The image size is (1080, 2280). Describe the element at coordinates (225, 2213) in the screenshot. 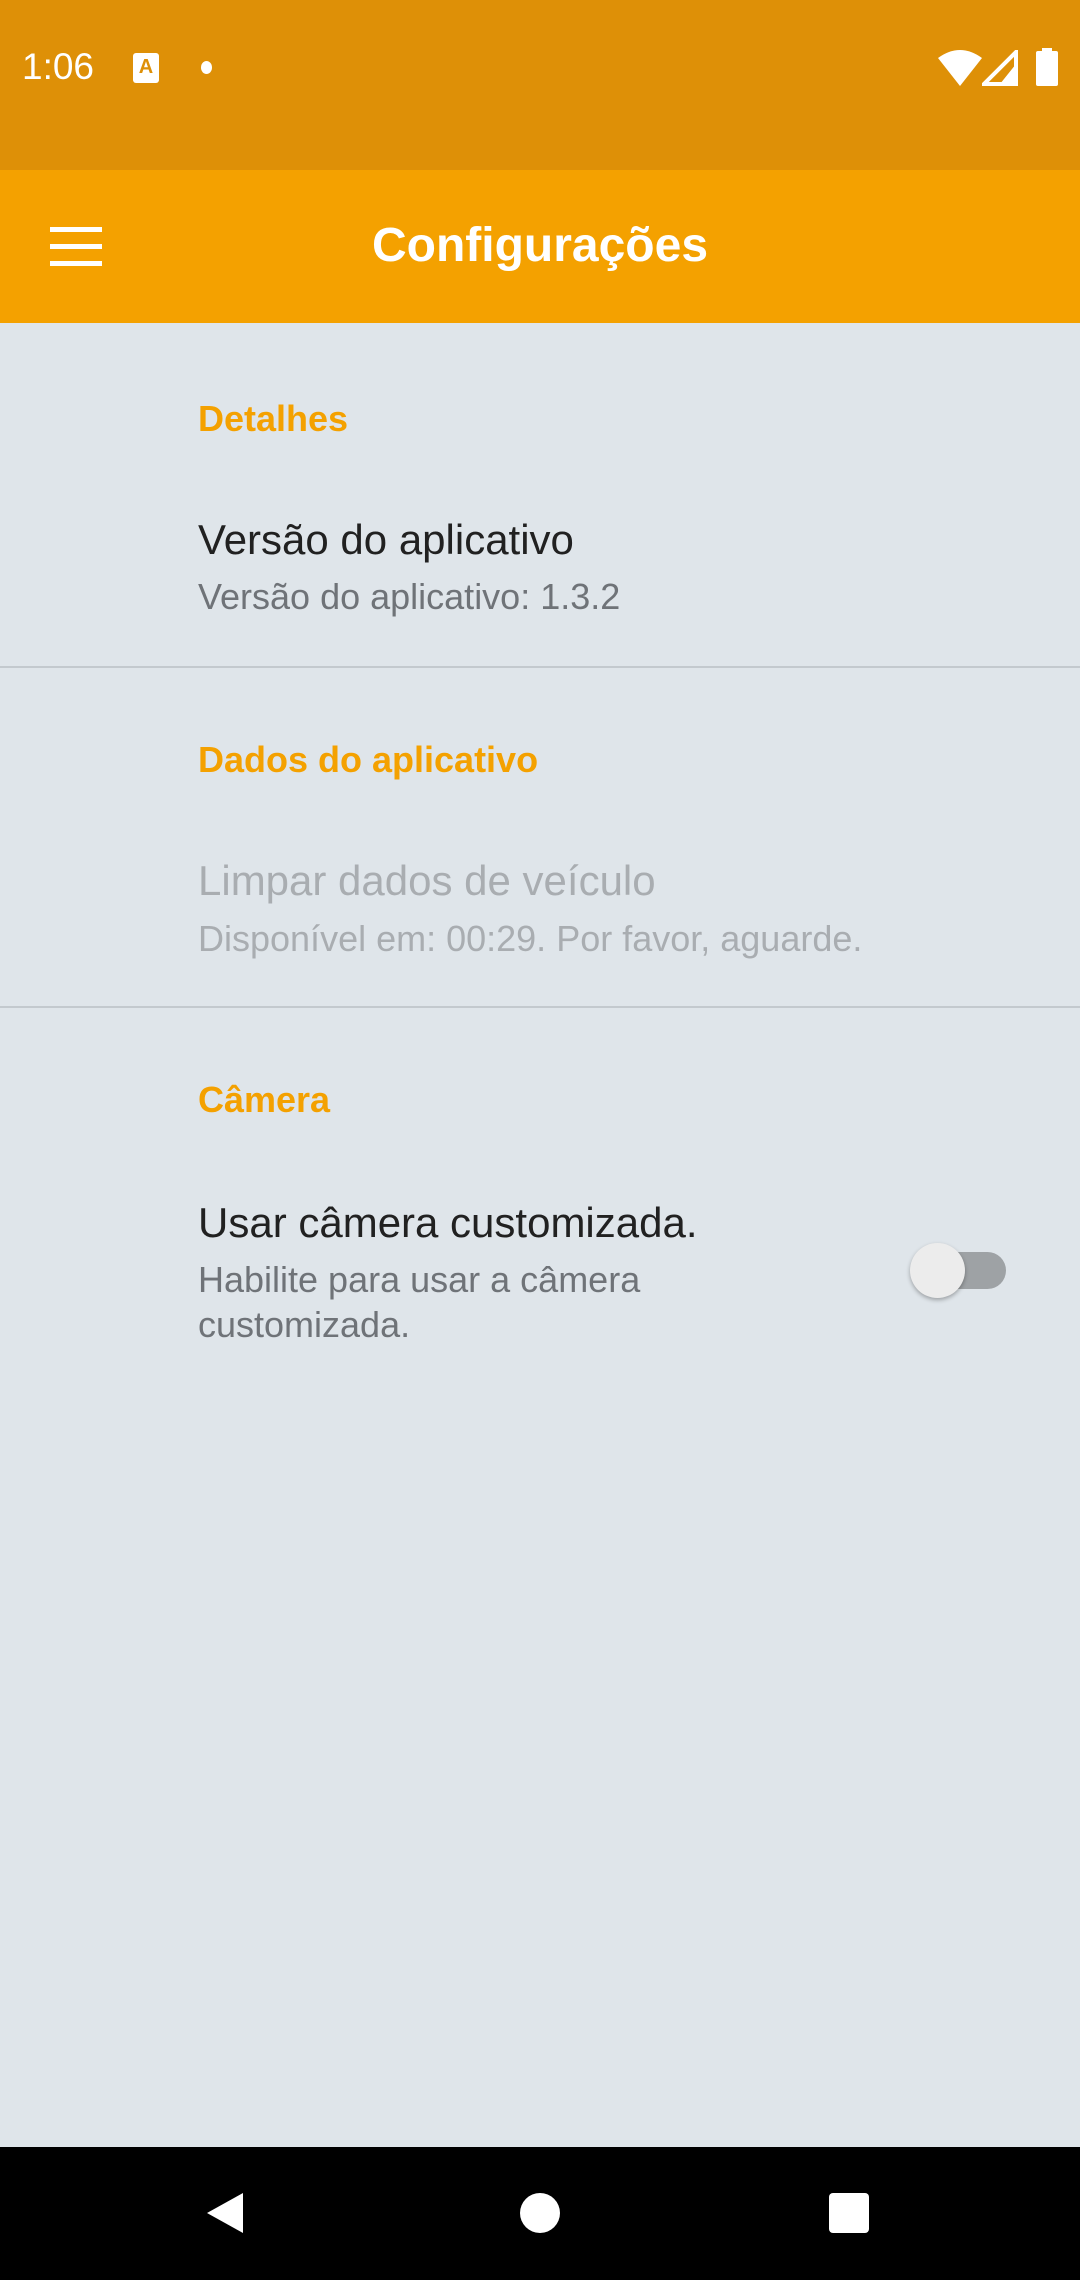

I see `back-icon` at that location.